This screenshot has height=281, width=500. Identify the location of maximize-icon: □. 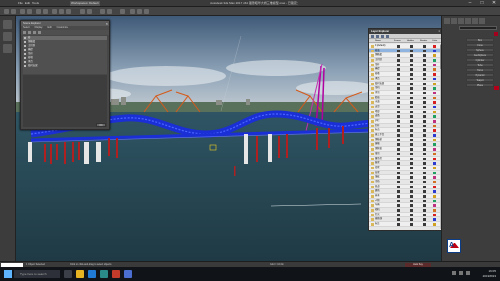
(482, 3).